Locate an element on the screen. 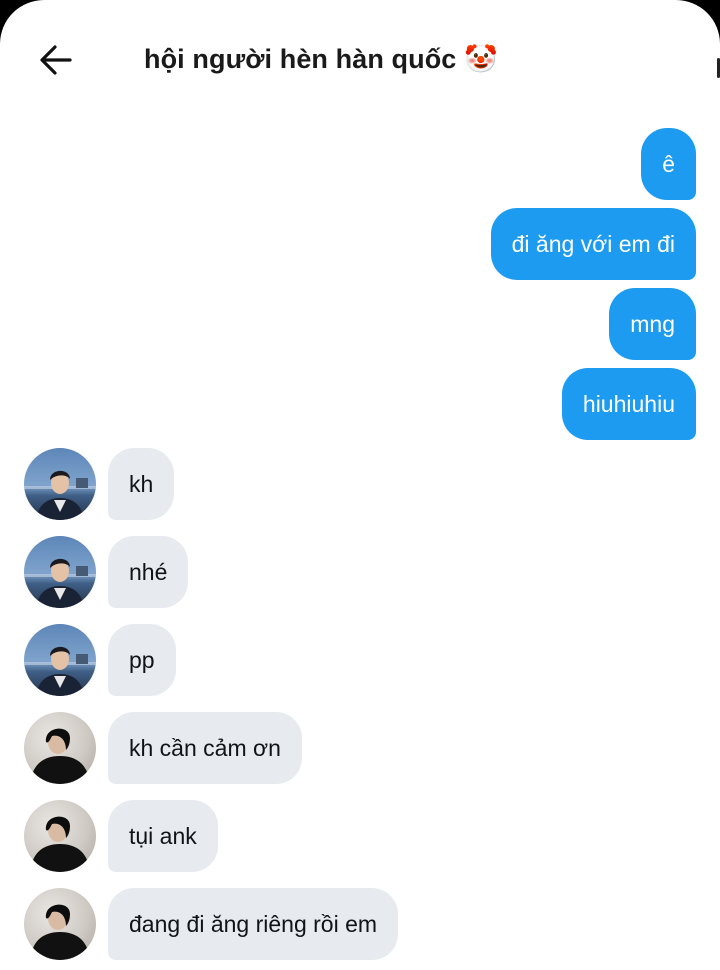 This screenshot has width=720, height=970. message-bubble-incoming: nhé is located at coordinates (148, 572).